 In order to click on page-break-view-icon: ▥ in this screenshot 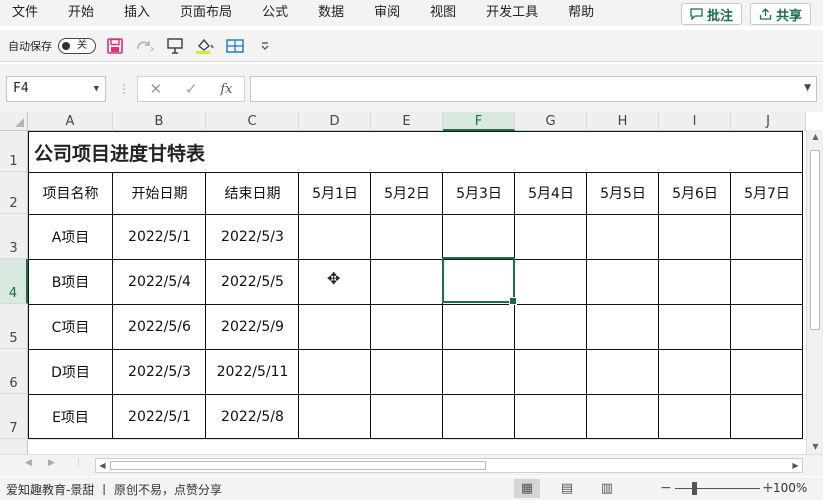, I will do `click(607, 488)`.